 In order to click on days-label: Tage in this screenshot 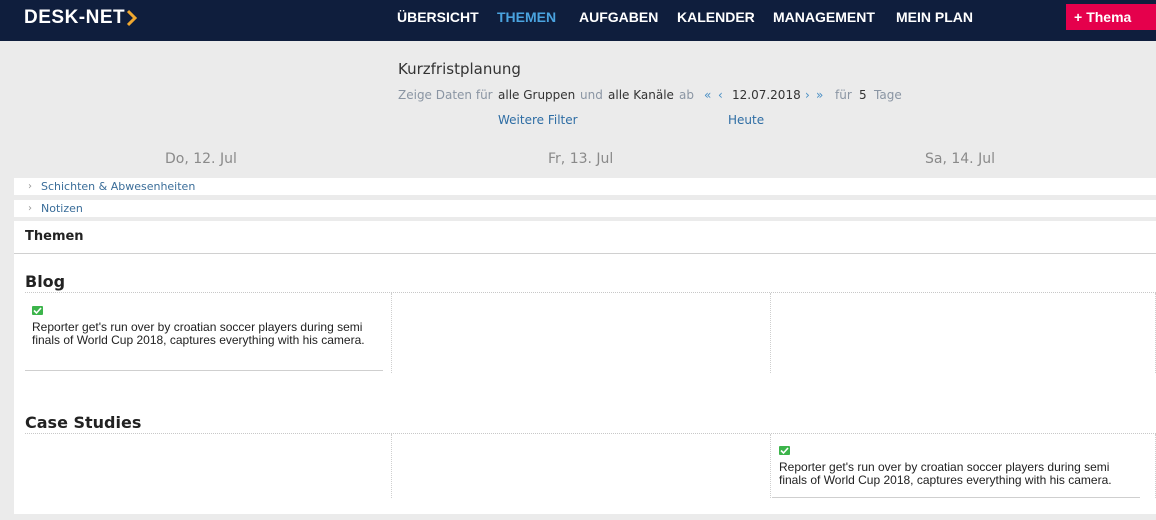, I will do `click(888, 95)`.